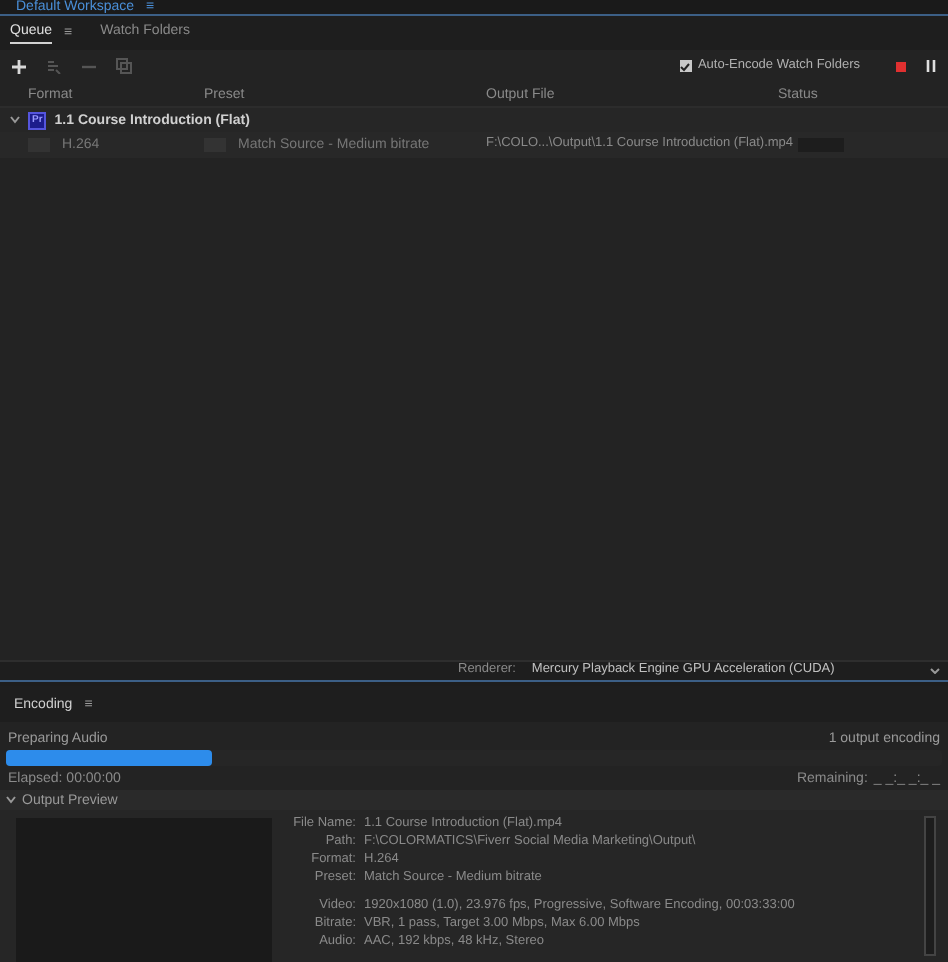 The height and width of the screenshot is (962, 948). What do you see at coordinates (685, 66) in the screenshot?
I see `checkbox` at bounding box center [685, 66].